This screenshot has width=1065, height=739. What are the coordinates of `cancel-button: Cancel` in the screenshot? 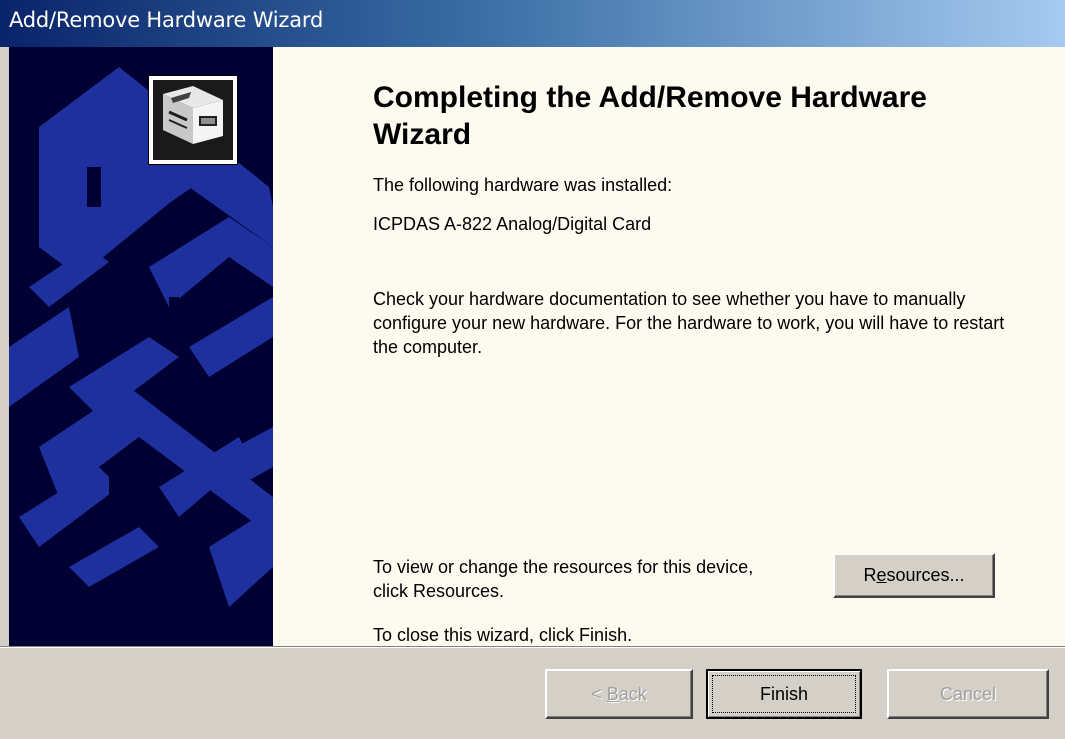 It's located at (968, 694).